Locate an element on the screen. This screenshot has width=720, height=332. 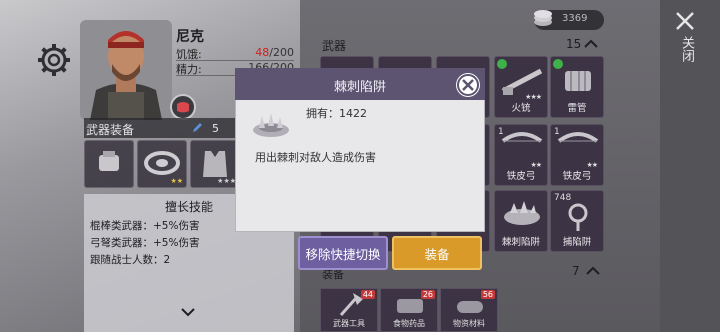
tab-weapon-tools: 44 武器工具 is located at coordinates (349, 310).